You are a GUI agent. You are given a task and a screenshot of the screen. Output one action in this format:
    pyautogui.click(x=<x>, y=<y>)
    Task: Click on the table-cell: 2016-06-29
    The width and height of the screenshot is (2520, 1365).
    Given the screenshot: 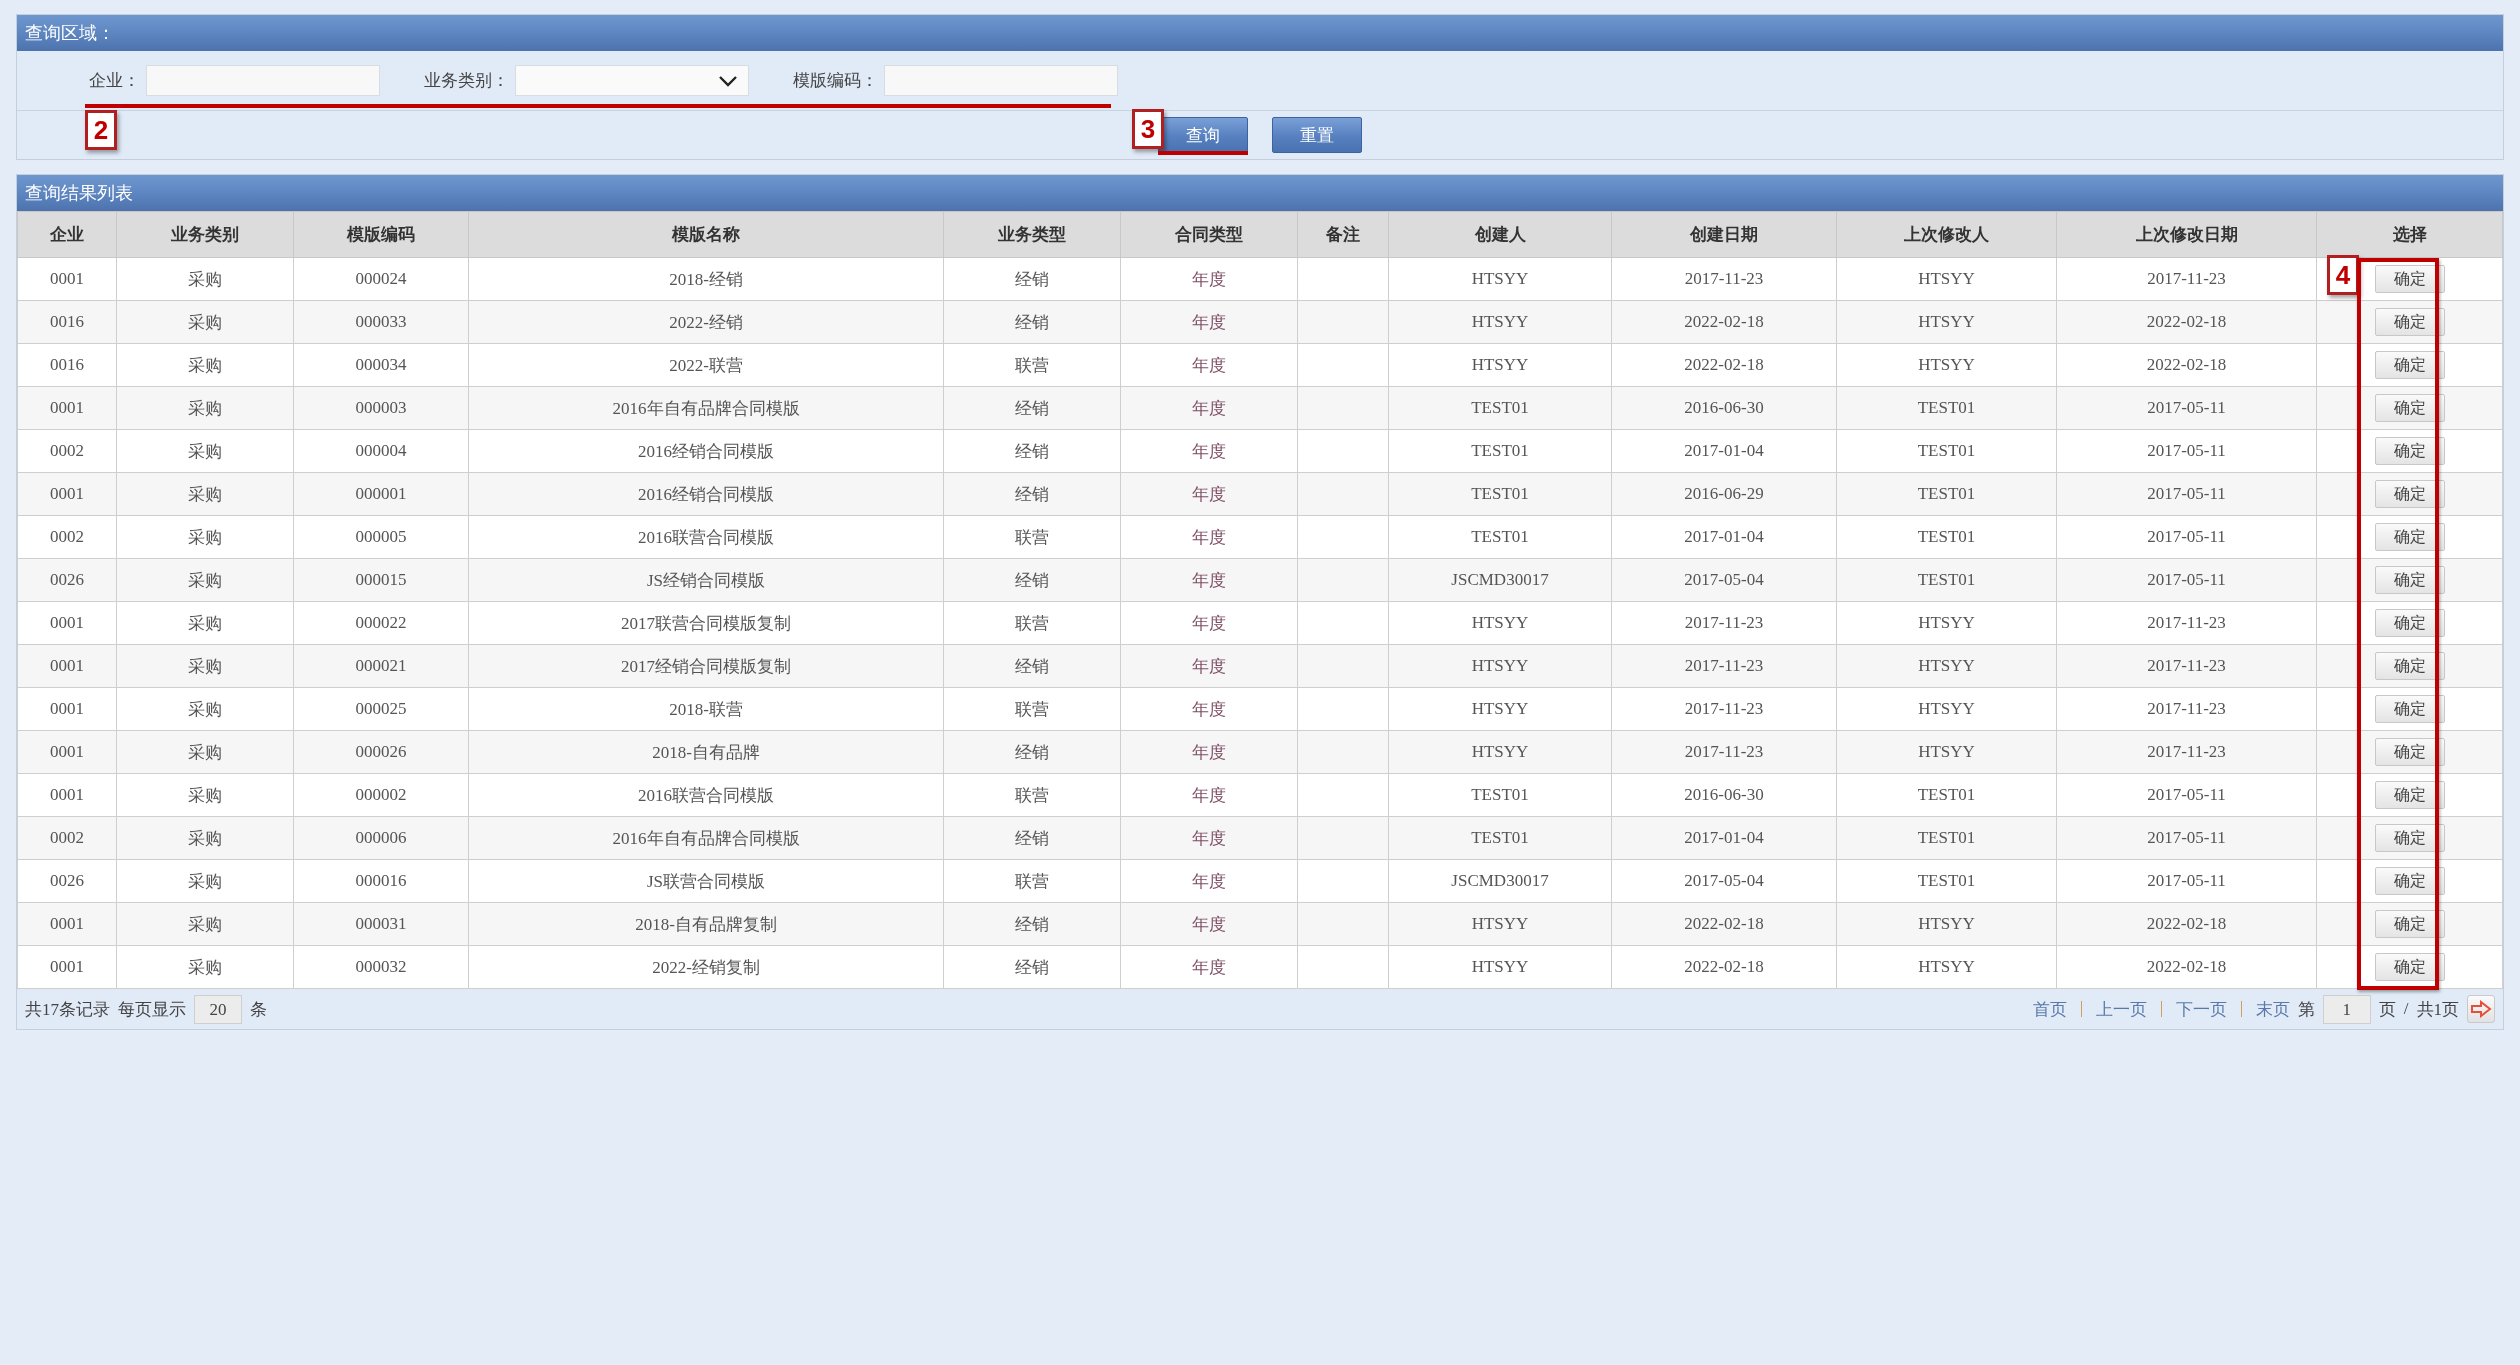 What is the action you would take?
    pyautogui.click(x=1724, y=494)
    